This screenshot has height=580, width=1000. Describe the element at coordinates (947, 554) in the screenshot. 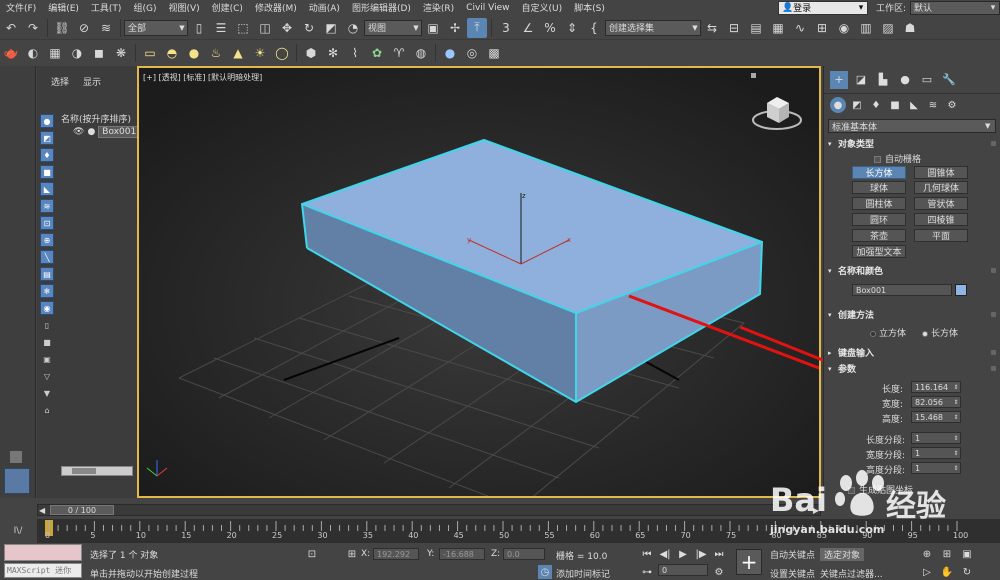

I see `zoom-all-icon: ⊞` at that location.